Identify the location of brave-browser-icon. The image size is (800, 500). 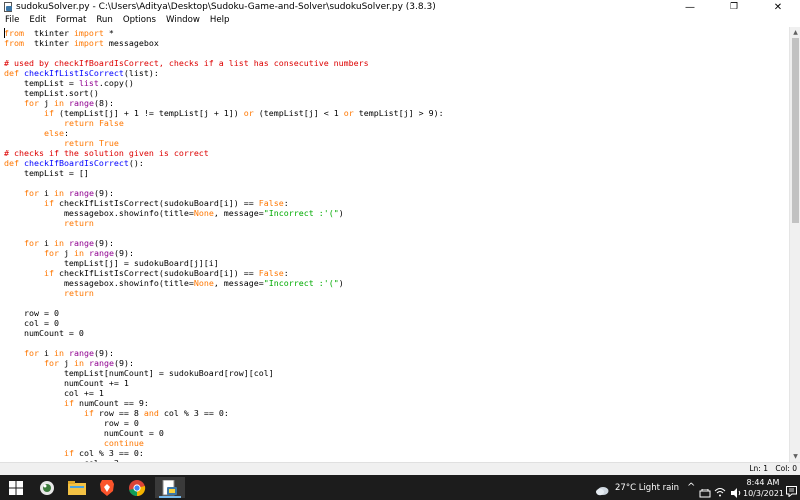
(107, 487).